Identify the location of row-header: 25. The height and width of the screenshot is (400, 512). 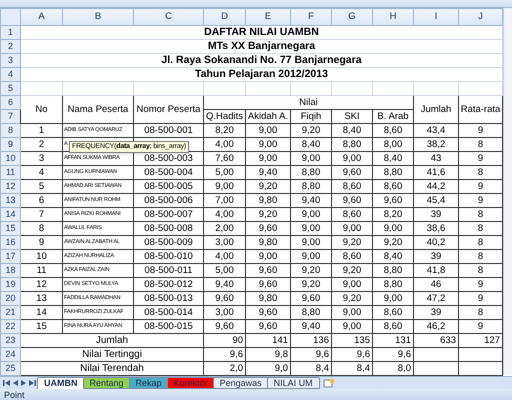
(10, 369).